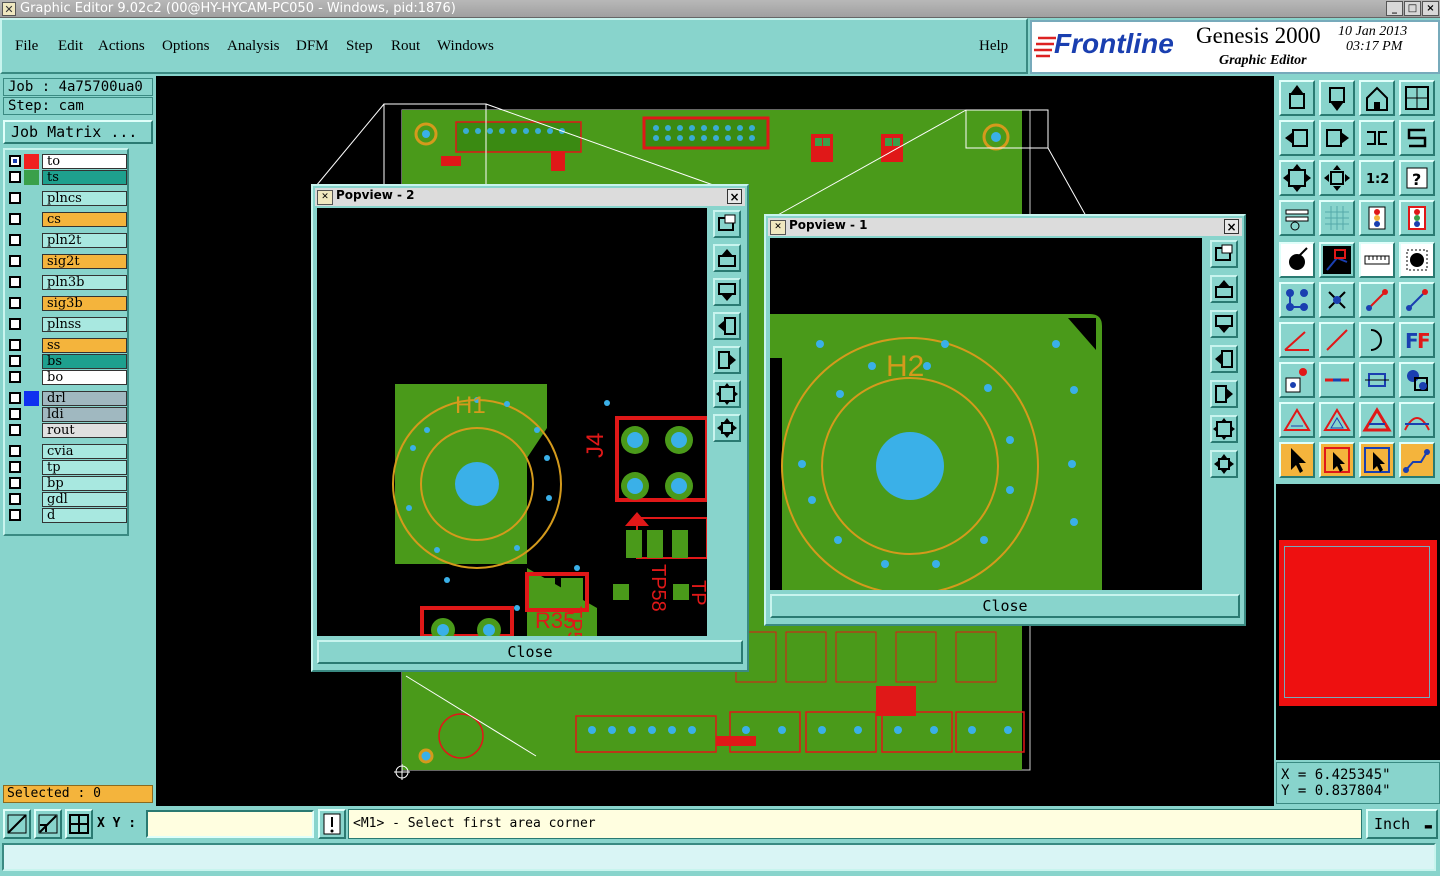 The image size is (1440, 876). Describe the element at coordinates (1005, 606) in the screenshot. I see `popview-1-close-button: Close` at that location.